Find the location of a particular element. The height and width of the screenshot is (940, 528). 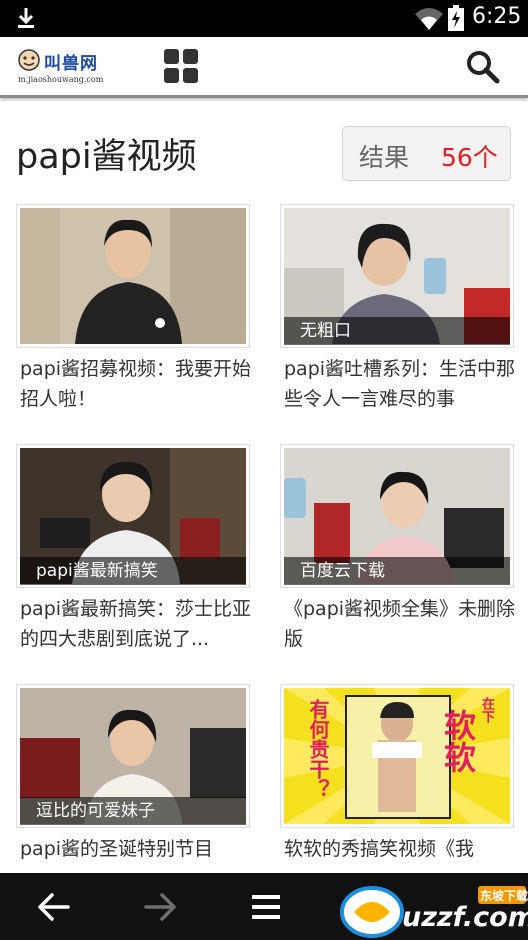

result-label: 结果 is located at coordinates (384, 157).